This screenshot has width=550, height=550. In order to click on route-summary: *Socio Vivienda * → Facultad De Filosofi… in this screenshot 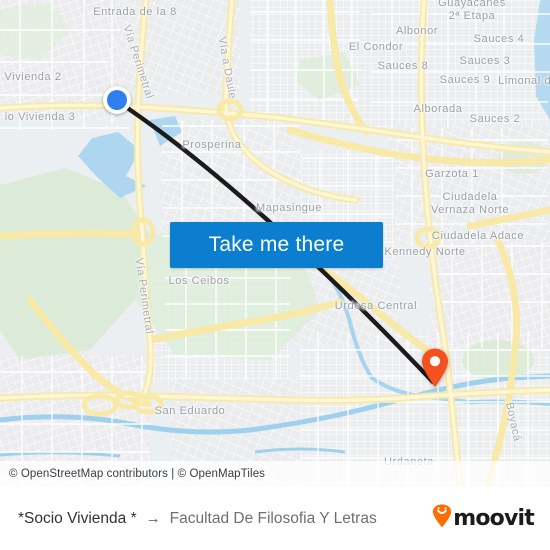, I will do `click(225, 519)`.